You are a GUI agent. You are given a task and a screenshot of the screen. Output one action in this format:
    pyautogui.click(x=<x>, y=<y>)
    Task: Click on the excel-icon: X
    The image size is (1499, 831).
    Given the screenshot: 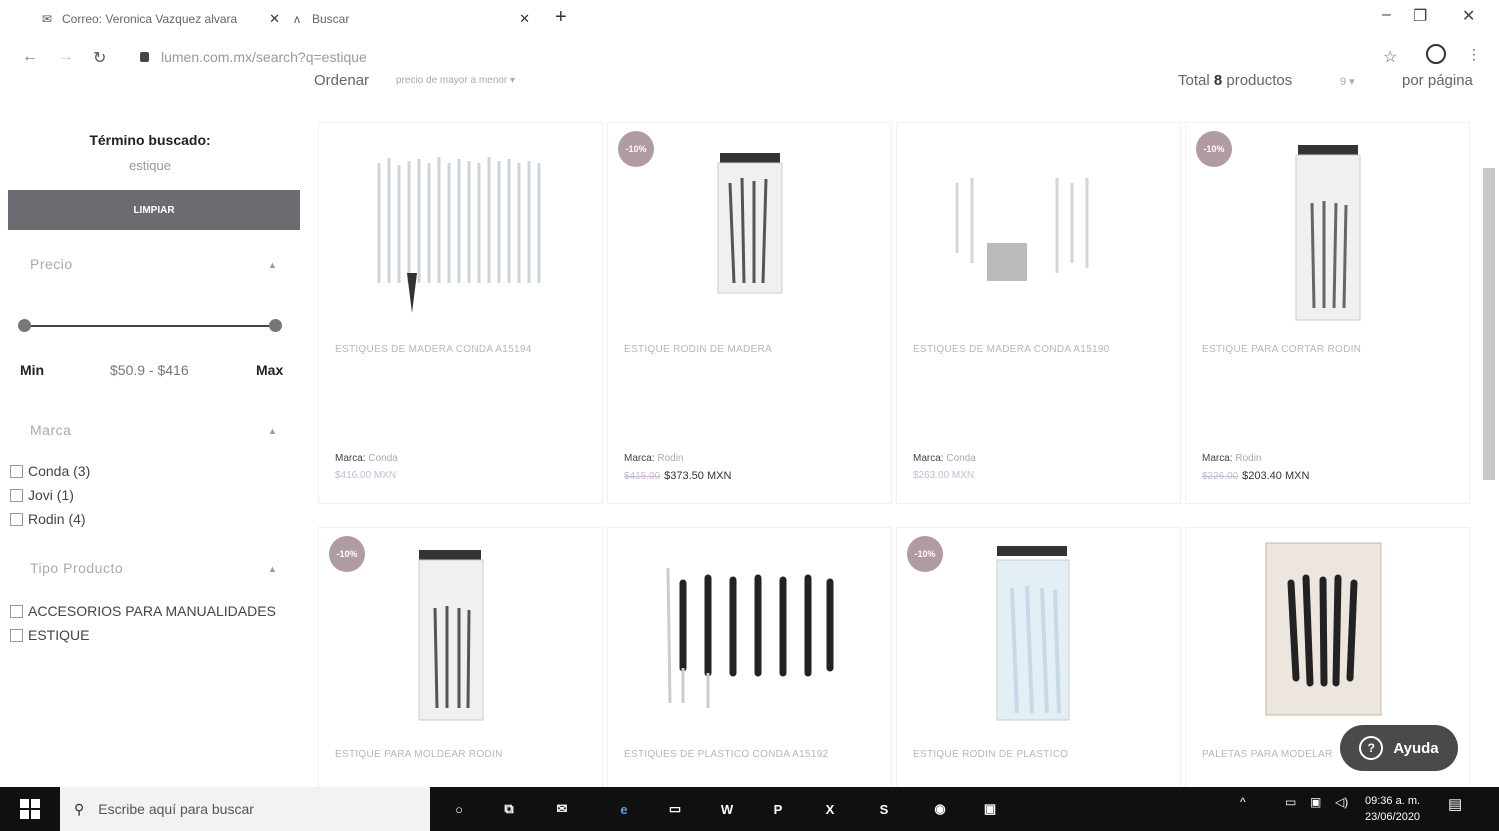 What is the action you would take?
    pyautogui.click(x=830, y=809)
    